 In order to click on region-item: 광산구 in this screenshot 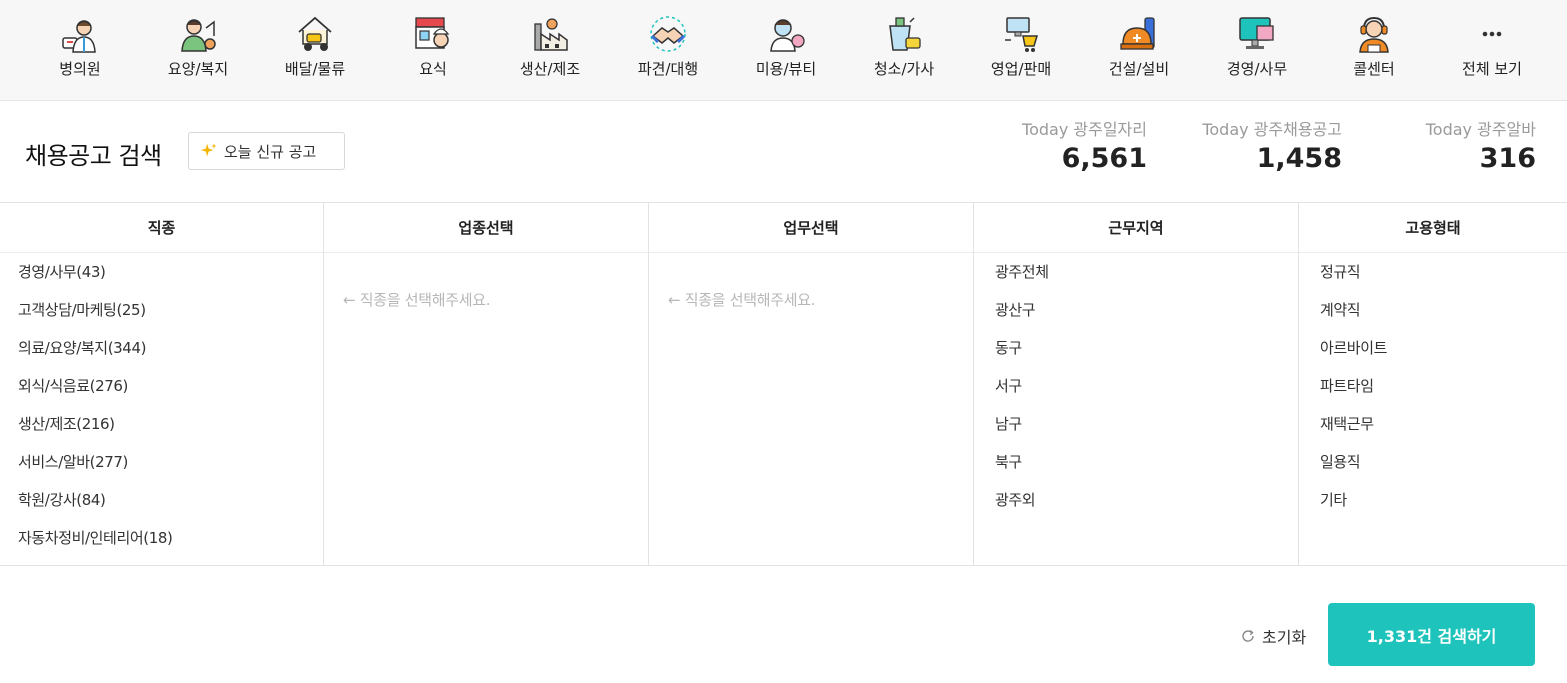, I will do `click(1146, 319)`.